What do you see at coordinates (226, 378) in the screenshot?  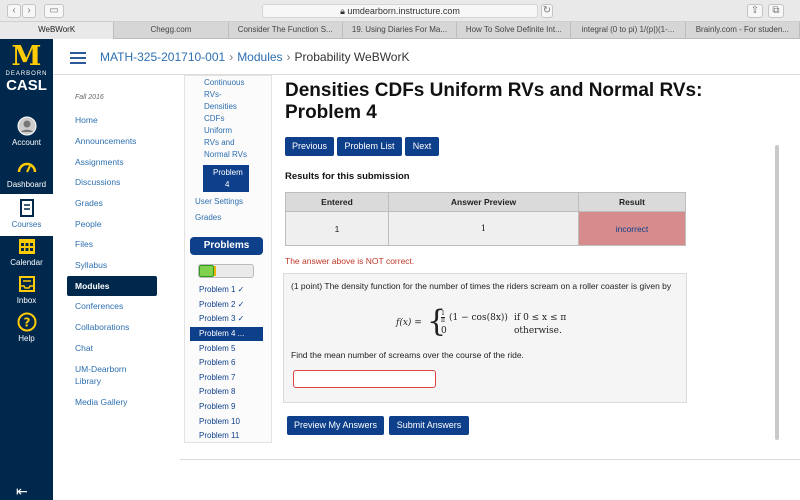 I see `problem-link: Problem 7` at bounding box center [226, 378].